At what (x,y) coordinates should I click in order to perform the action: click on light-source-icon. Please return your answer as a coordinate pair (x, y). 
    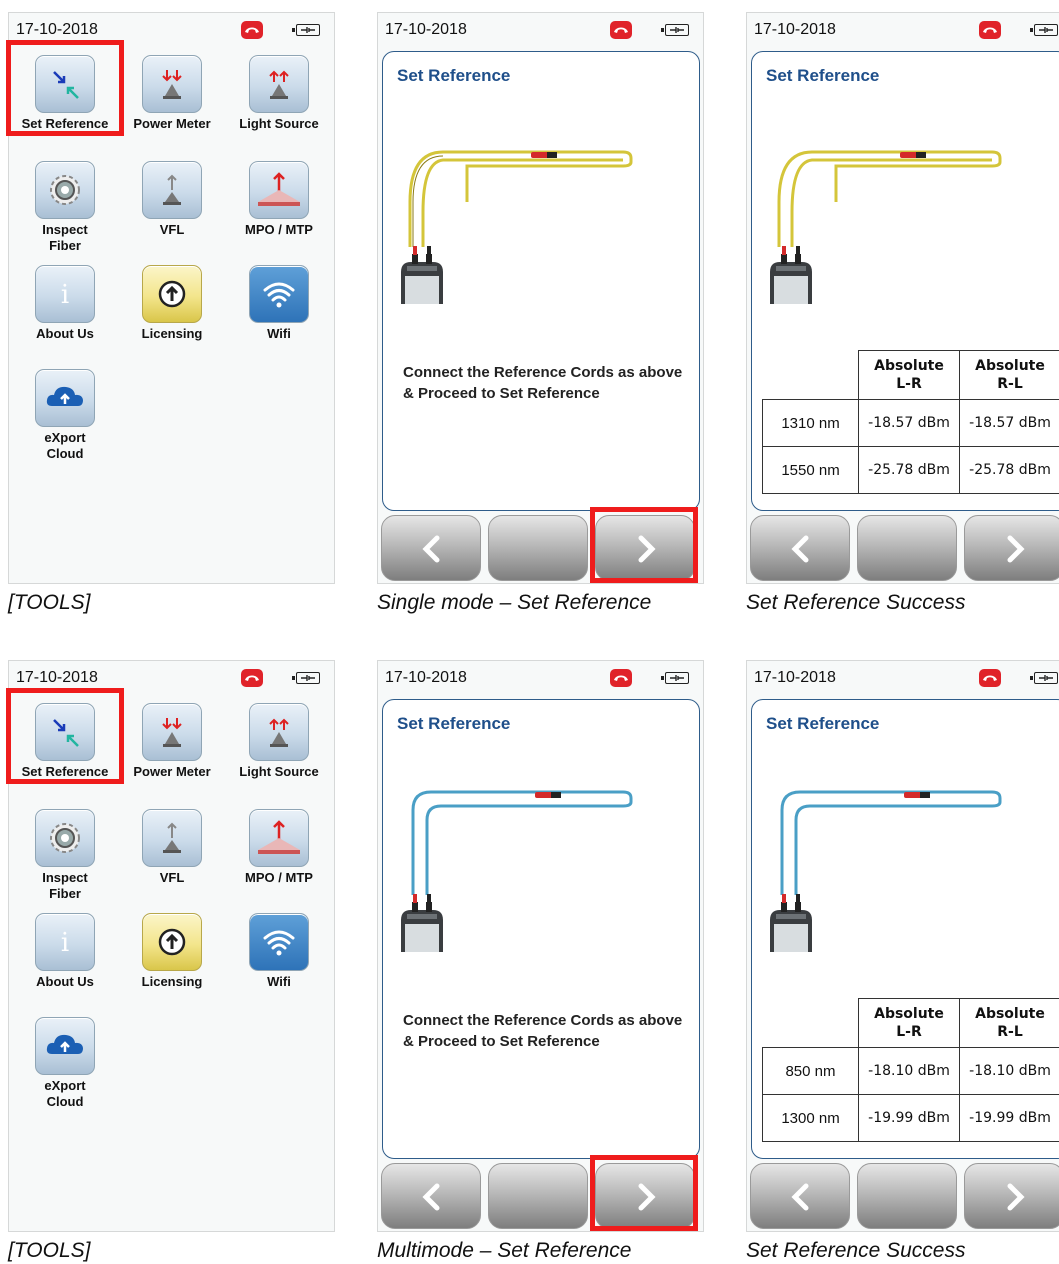
    Looking at the image, I should click on (279, 84).